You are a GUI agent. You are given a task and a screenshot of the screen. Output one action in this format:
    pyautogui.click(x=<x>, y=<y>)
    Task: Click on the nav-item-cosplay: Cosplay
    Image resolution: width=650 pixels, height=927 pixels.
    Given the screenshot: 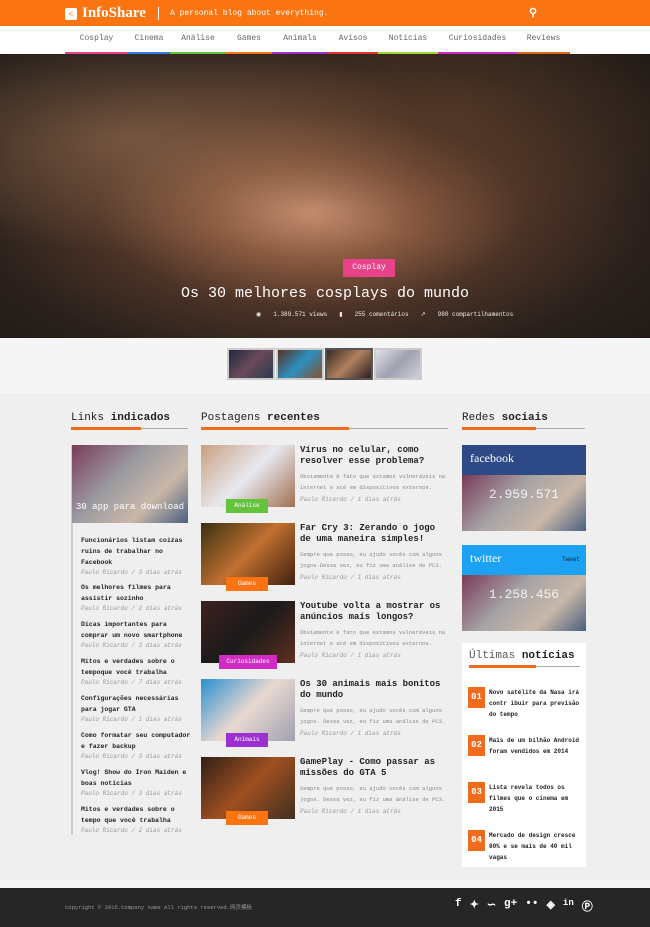 What is the action you would take?
    pyautogui.click(x=96, y=40)
    